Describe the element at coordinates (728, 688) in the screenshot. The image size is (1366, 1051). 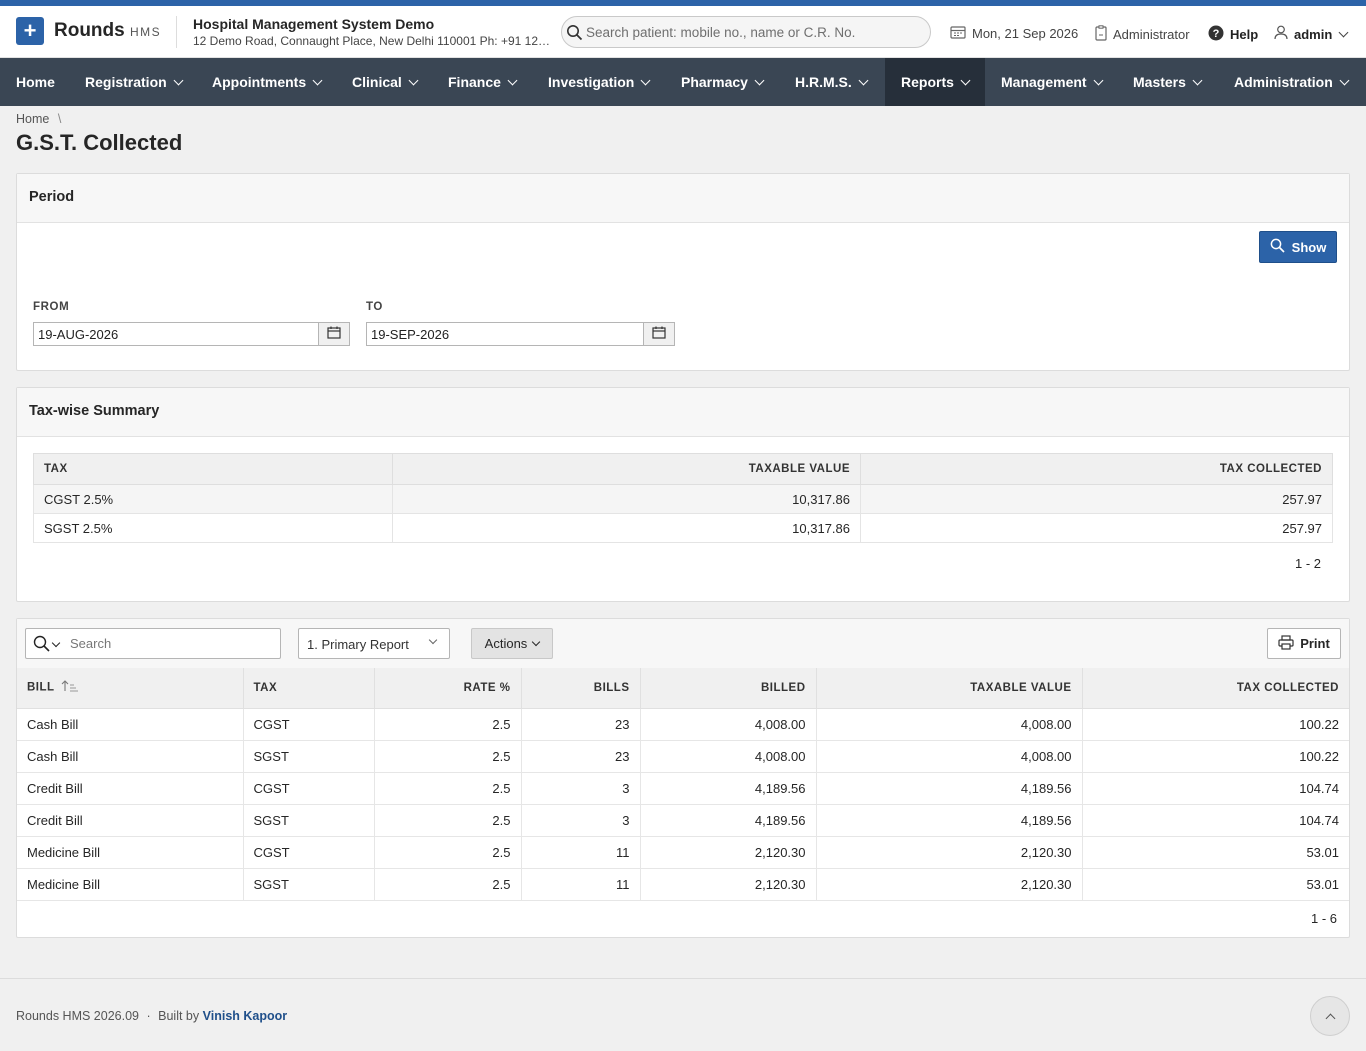
I see `column-header-billed: BILLED` at that location.